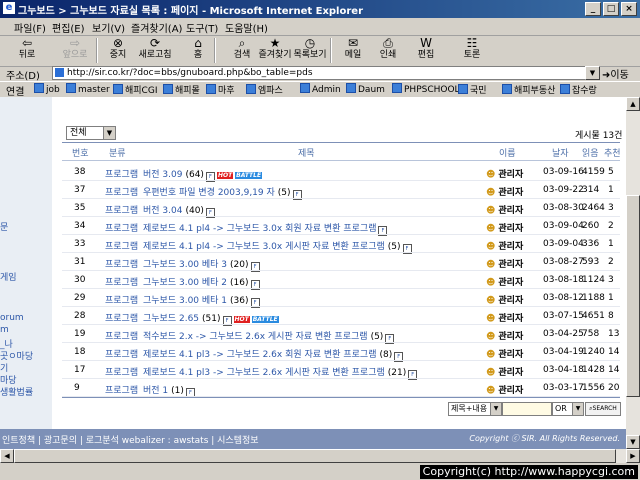 This screenshot has width=640, height=480. Describe the element at coordinates (162, 175) in the screenshot. I see `row-title: 버전 3.09` at that location.